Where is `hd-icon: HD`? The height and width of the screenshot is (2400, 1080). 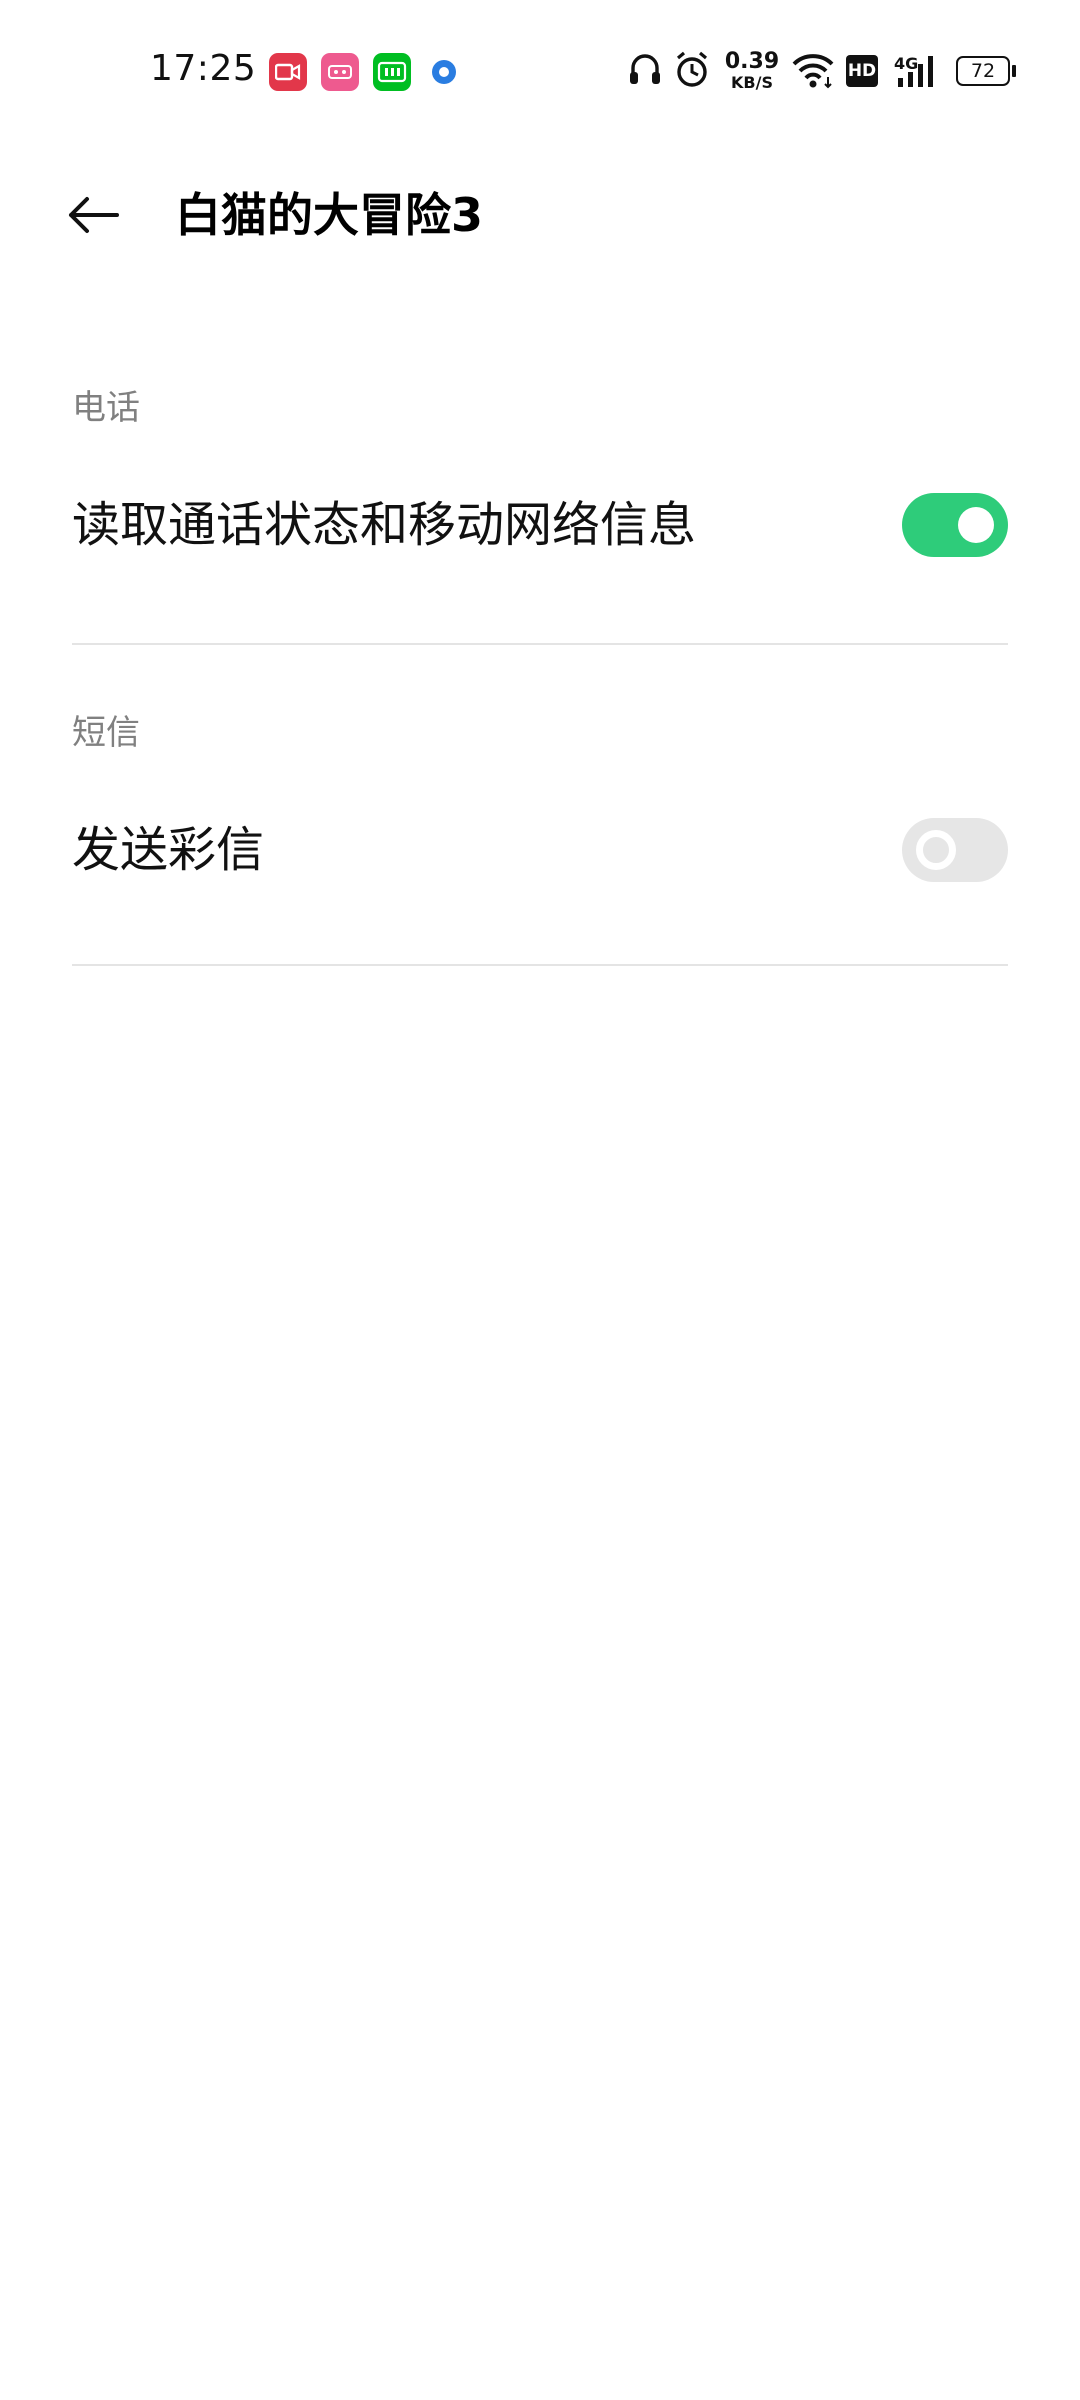 hd-icon: HD is located at coordinates (863, 77).